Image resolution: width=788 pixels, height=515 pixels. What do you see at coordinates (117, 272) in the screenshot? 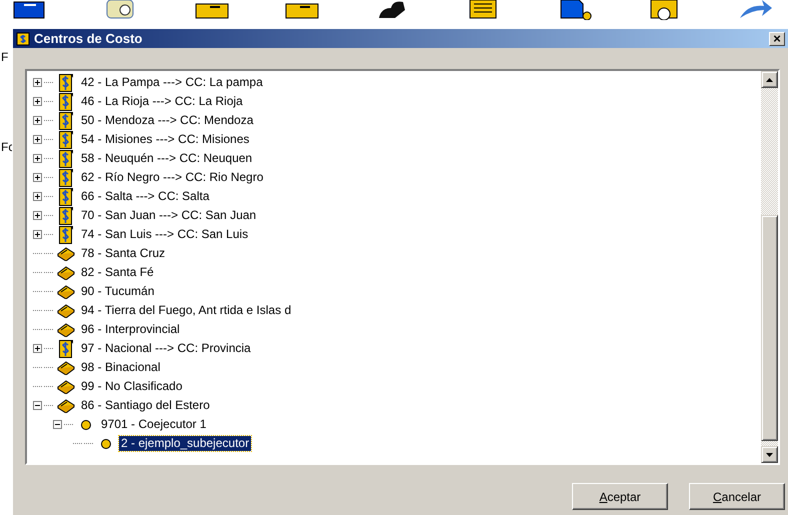
I see `tree-item: 82 - Santa Fé` at bounding box center [117, 272].